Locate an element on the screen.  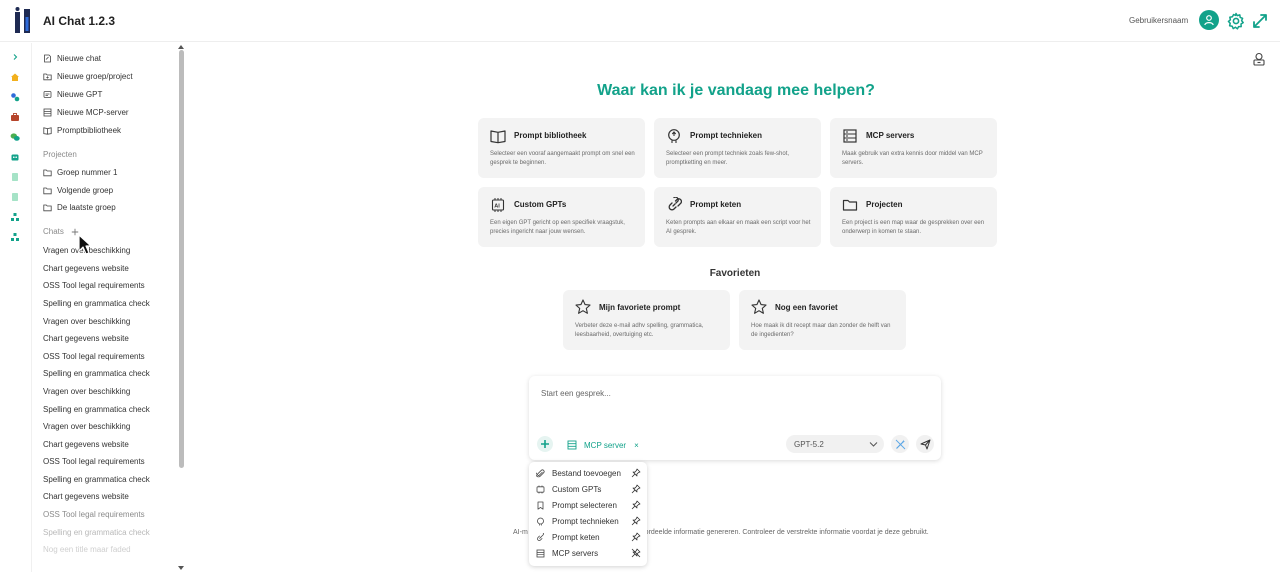
menu-item-custom-gpts: Custom GPTs is located at coordinates (589, 489).